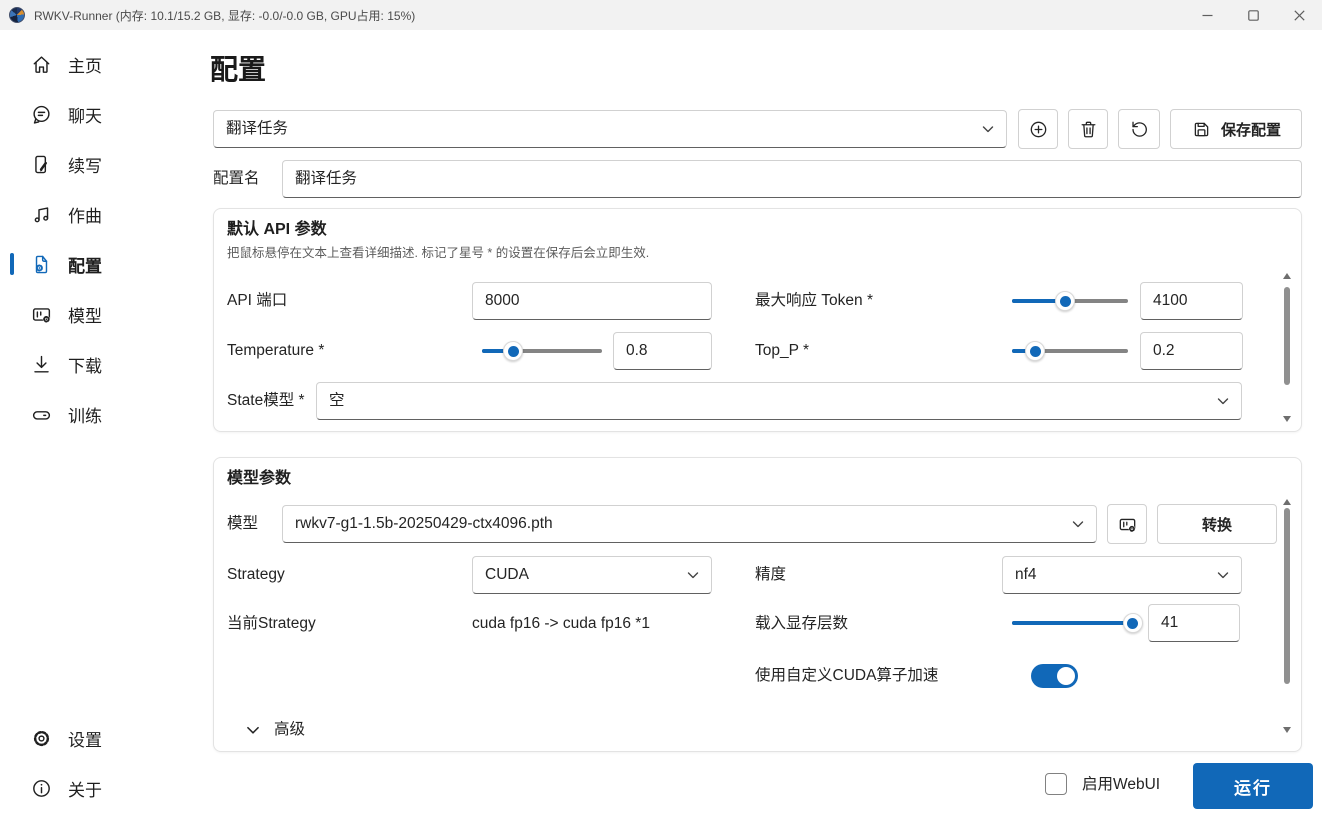 The image size is (1322, 822). What do you see at coordinates (41, 64) in the screenshot?
I see `home-icon` at bounding box center [41, 64].